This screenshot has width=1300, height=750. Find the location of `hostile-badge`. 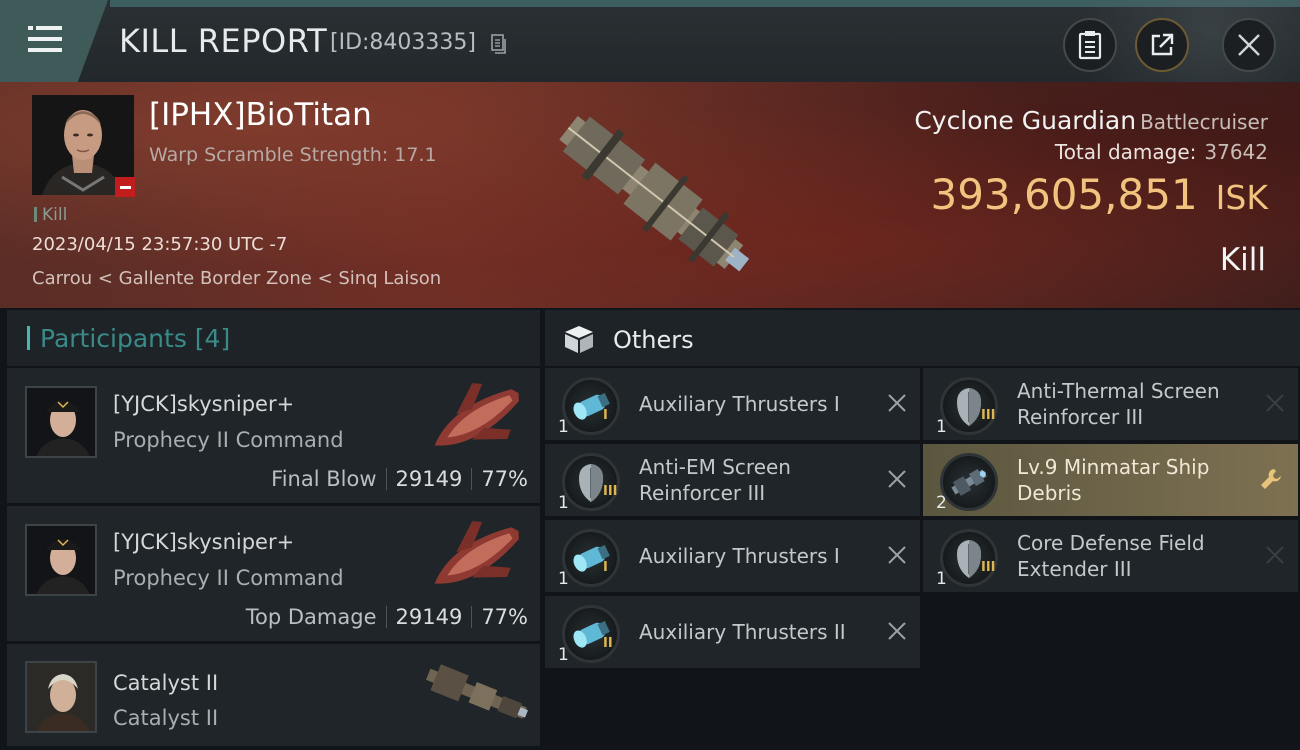

hostile-badge is located at coordinates (125, 187).